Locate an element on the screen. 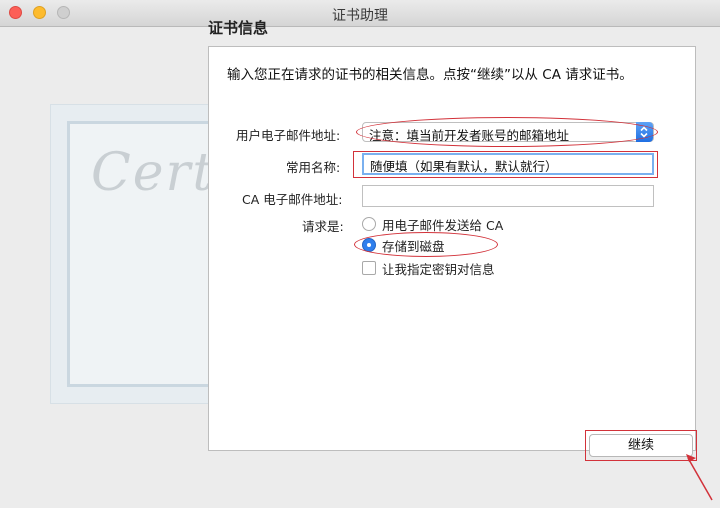  ca-email-field is located at coordinates (508, 196).